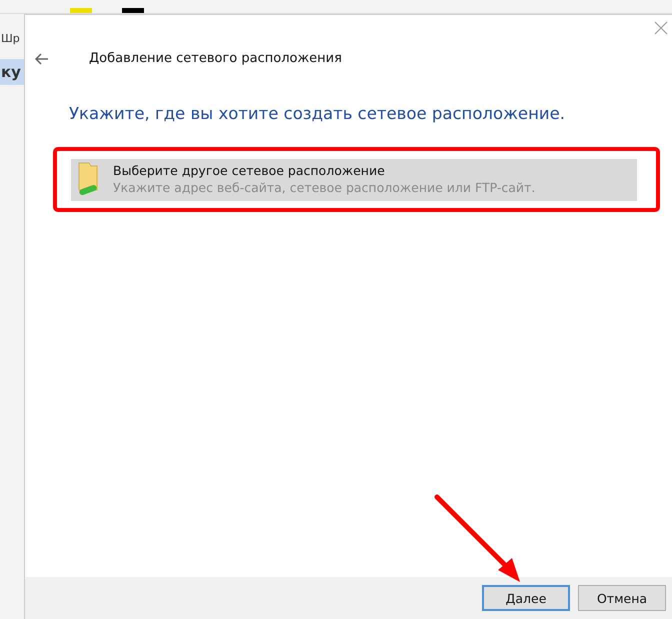 Image resolution: width=672 pixels, height=619 pixels. Describe the element at coordinates (622, 598) in the screenshot. I see `dialog-button: Отмена` at that location.